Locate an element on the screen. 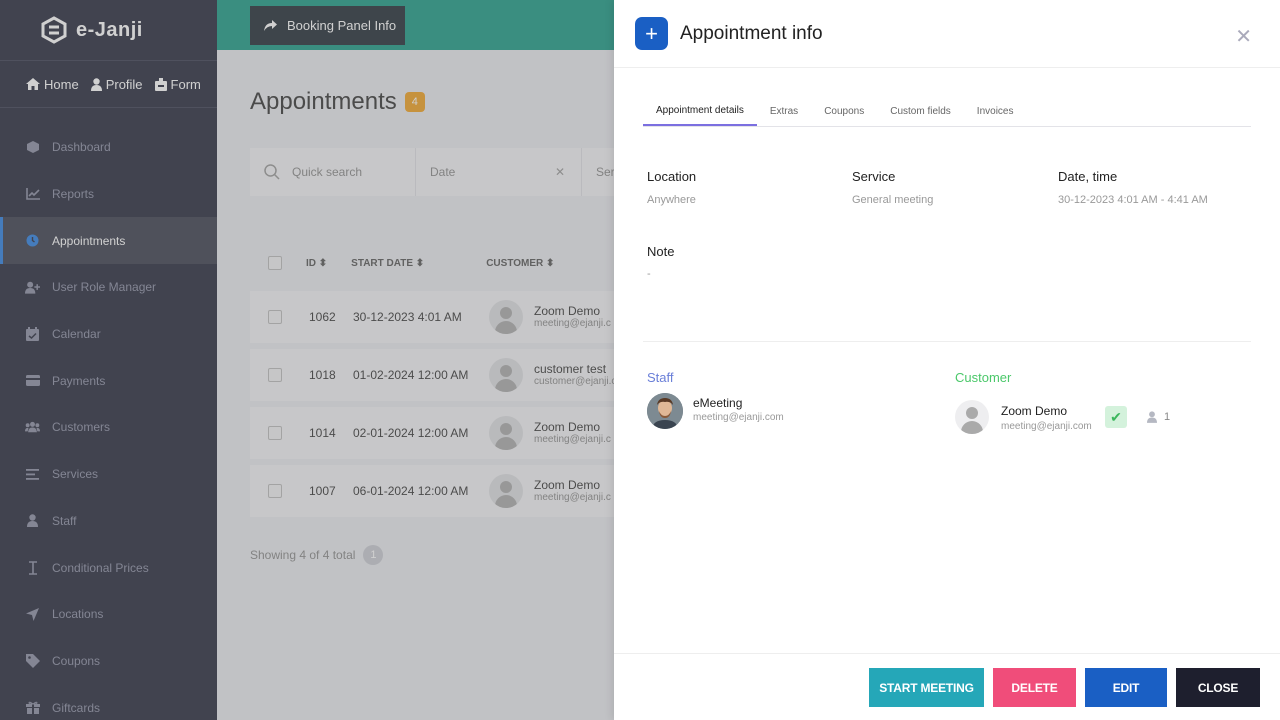 The width and height of the screenshot is (1280, 720). tab-invoices: Invoices is located at coordinates (995, 111).